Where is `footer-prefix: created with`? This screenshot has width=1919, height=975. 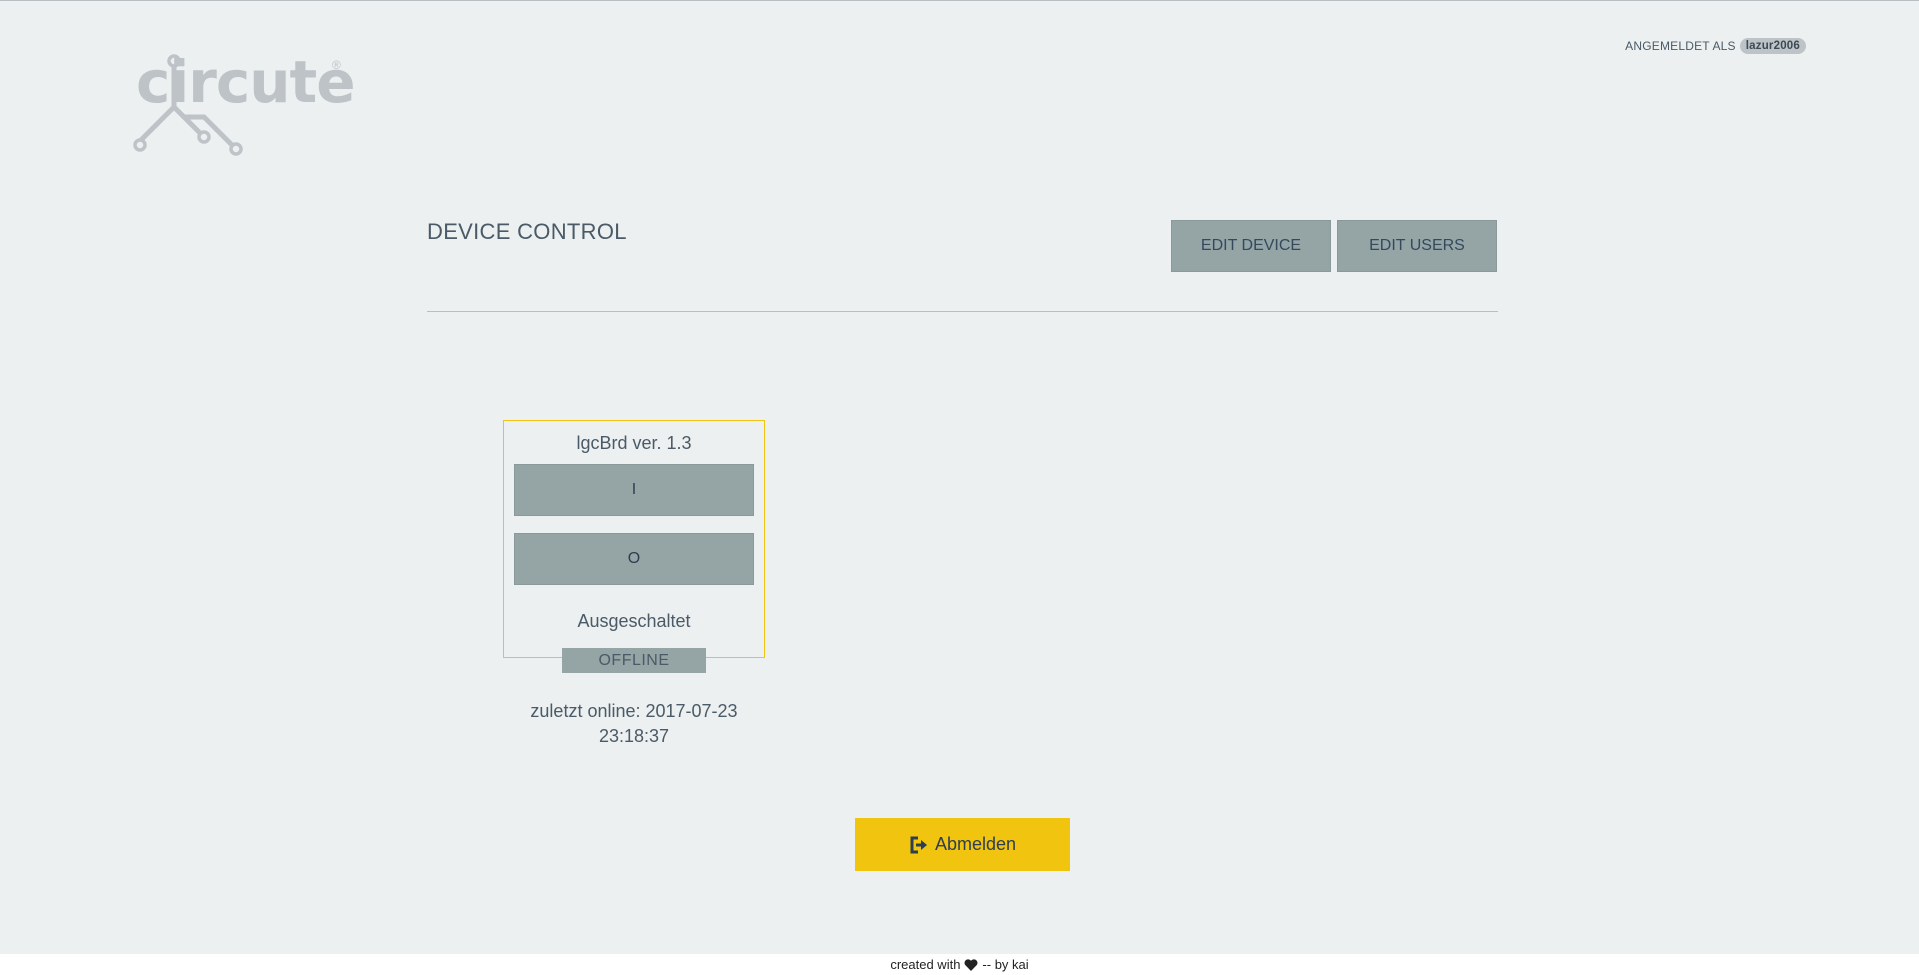 footer-prefix: created with is located at coordinates (925, 964).